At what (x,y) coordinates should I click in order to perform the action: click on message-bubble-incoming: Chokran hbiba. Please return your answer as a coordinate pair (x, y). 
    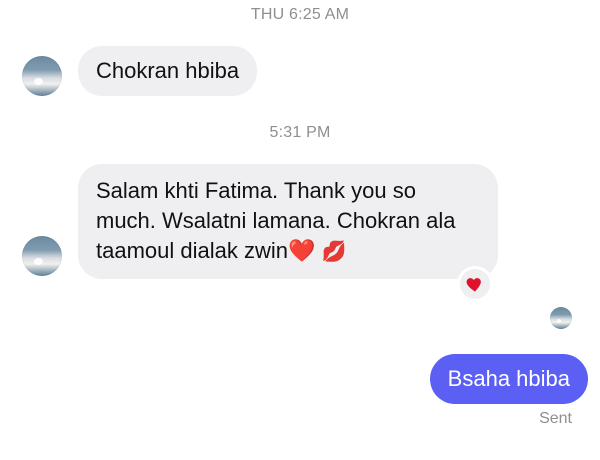
    Looking at the image, I should click on (168, 71).